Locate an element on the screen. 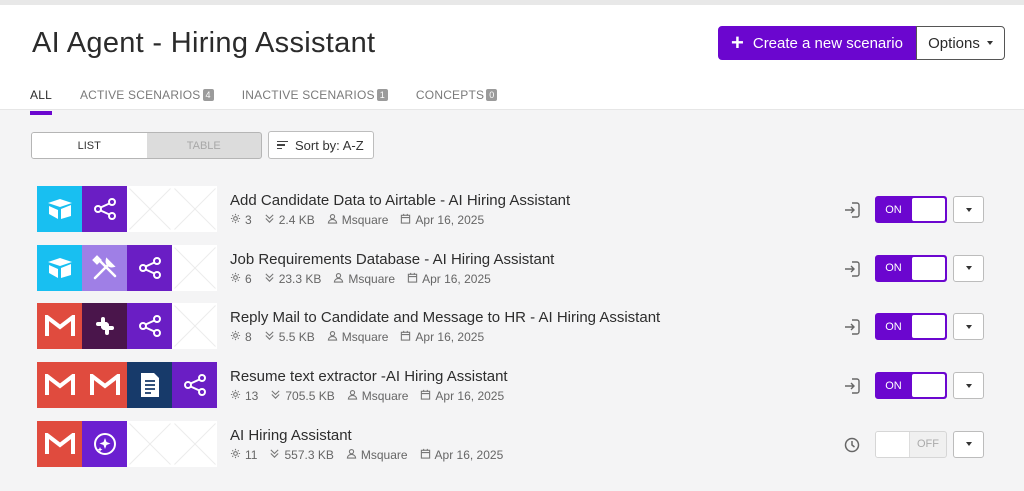  data-size: 2.4 KB is located at coordinates (296, 220).